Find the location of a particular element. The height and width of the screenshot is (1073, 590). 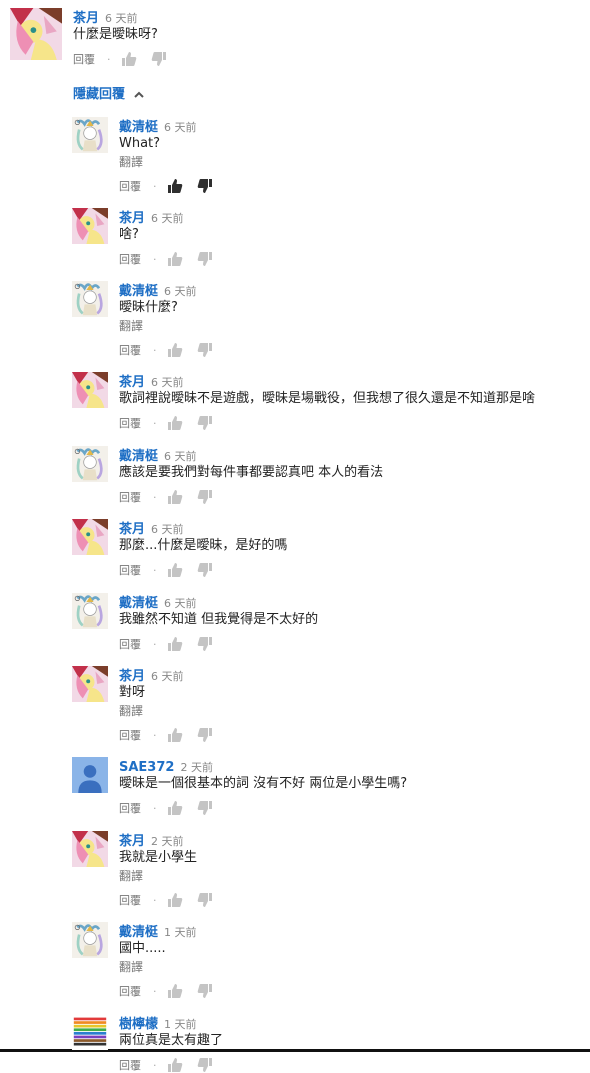

comment-author: 樹檸檬 is located at coordinates (138, 1024).